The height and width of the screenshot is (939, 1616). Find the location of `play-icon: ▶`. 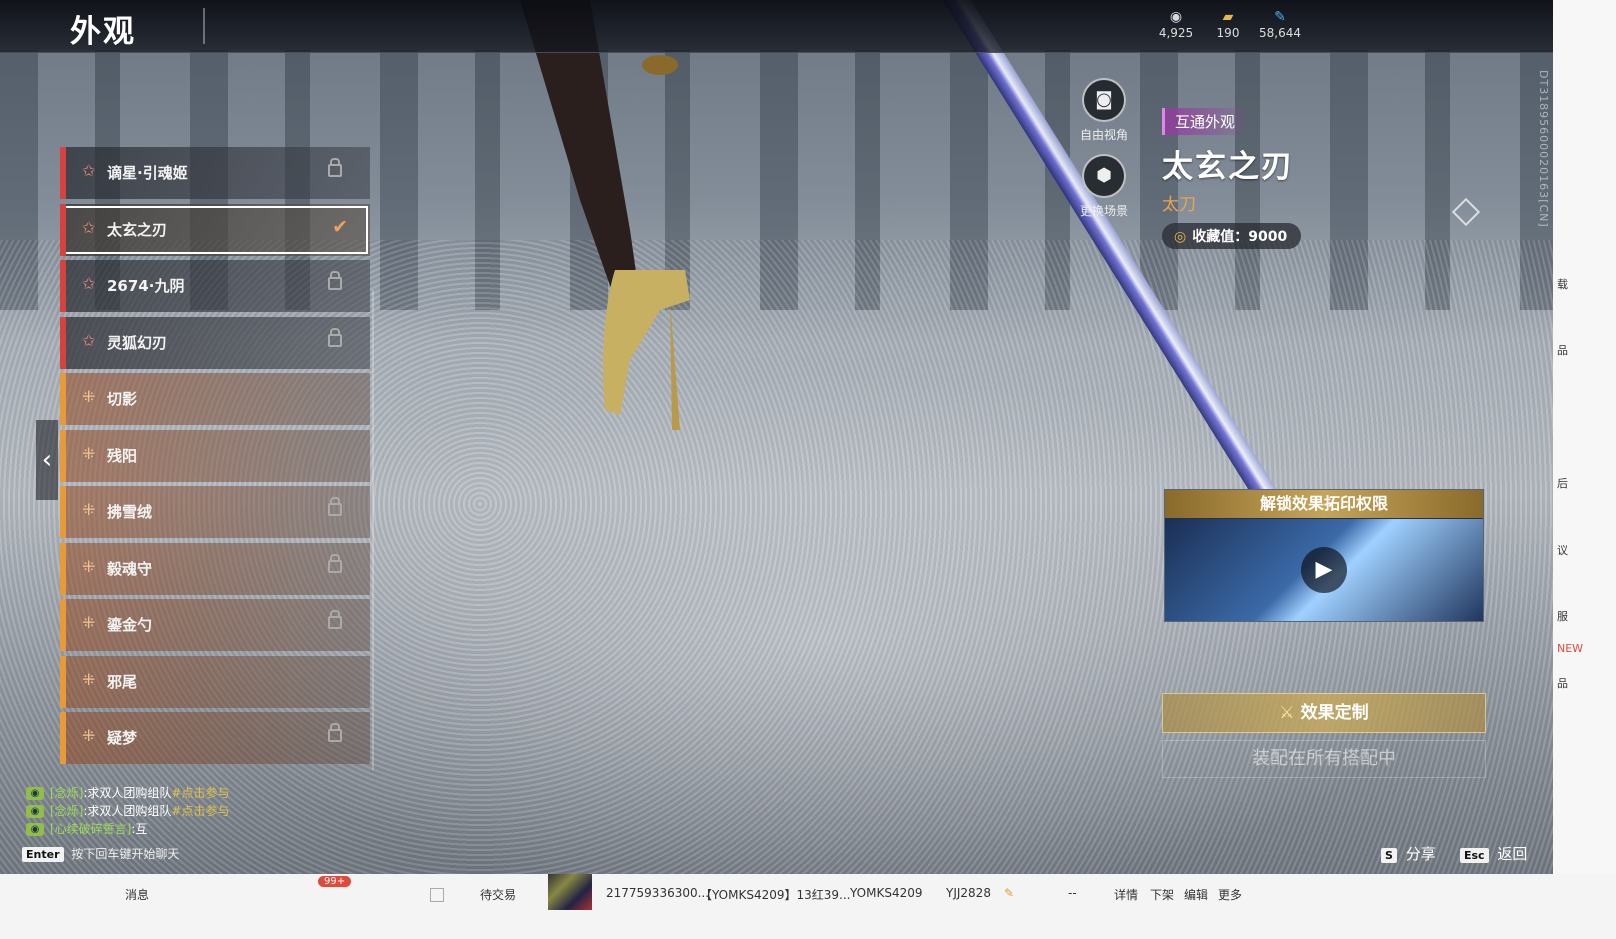

play-icon: ▶ is located at coordinates (1324, 570).